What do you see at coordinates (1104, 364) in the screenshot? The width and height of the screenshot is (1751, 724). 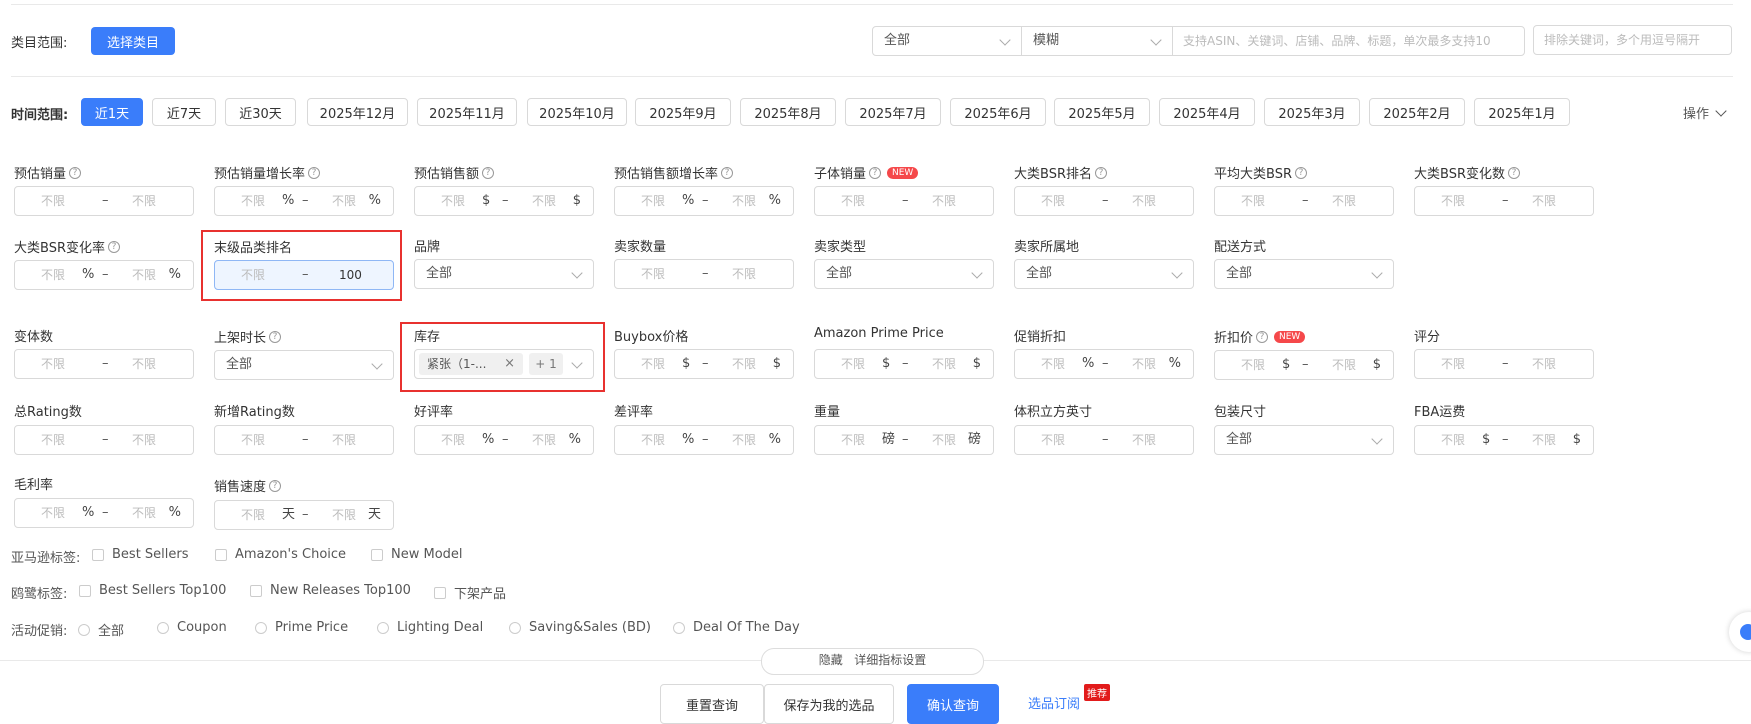 I see `promo-discount-range: 不限% – 不限%` at bounding box center [1104, 364].